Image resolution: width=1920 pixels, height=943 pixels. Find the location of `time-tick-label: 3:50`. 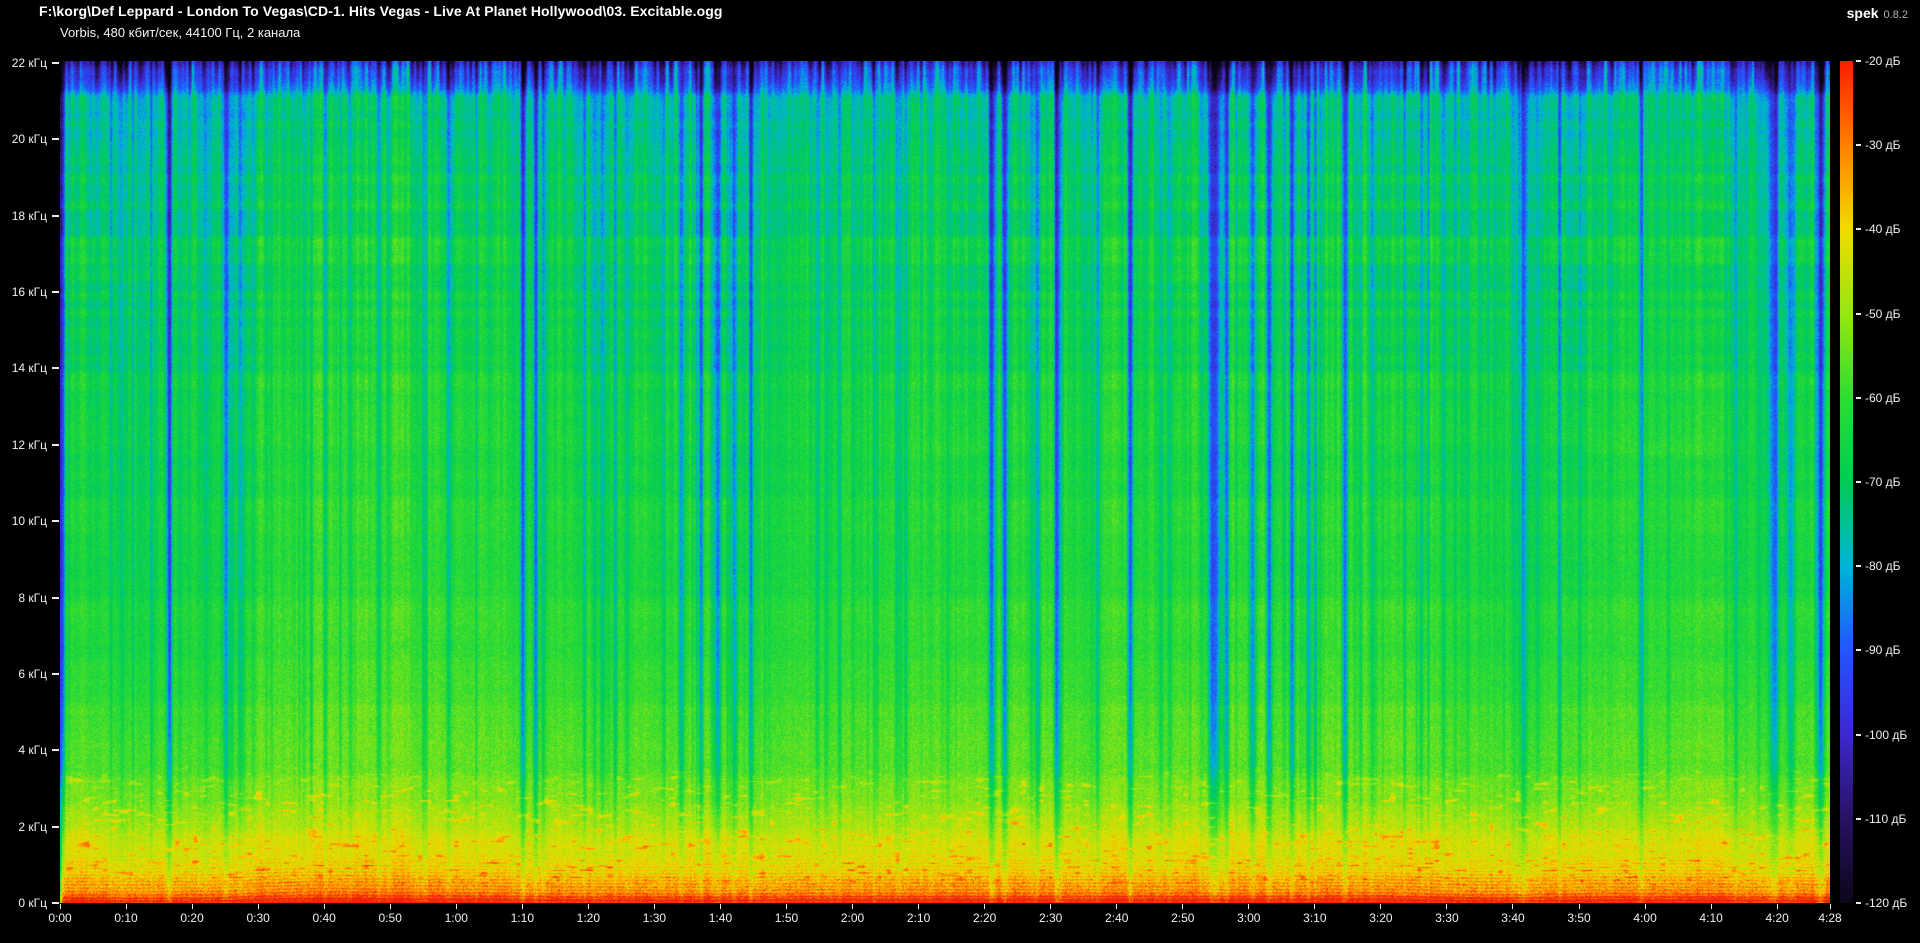

time-tick-label: 3:50 is located at coordinates (1579, 918).